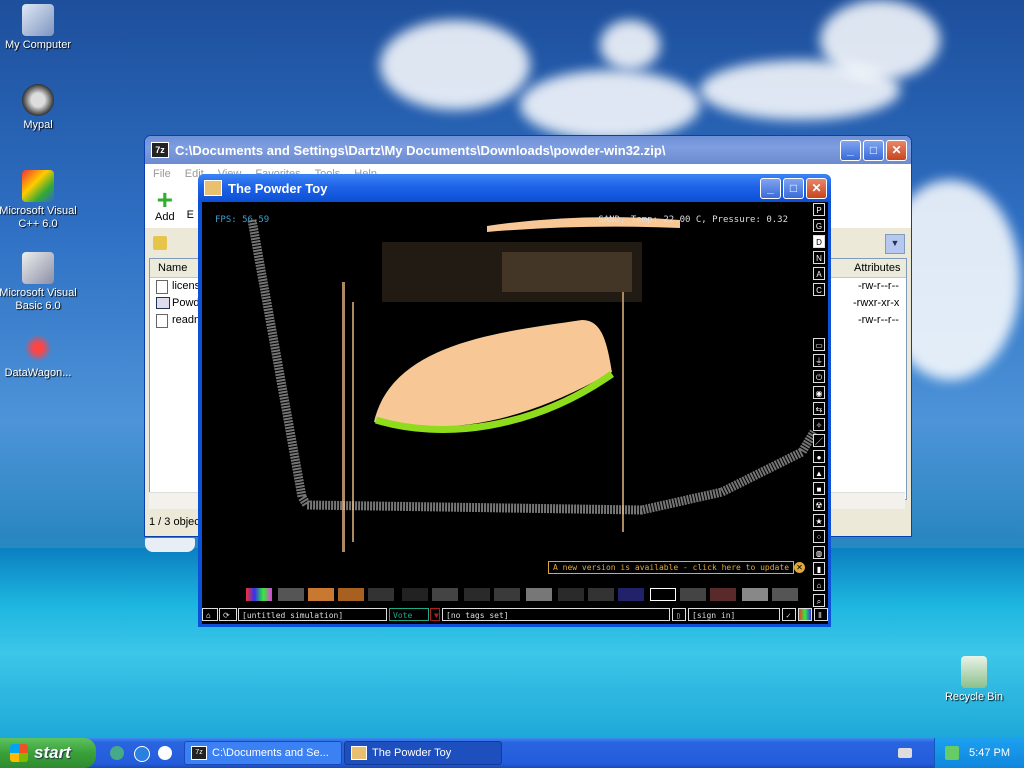 This screenshot has width=1024, height=768. What do you see at coordinates (819, 289) in the screenshot?
I see `side-button-c: C` at bounding box center [819, 289].